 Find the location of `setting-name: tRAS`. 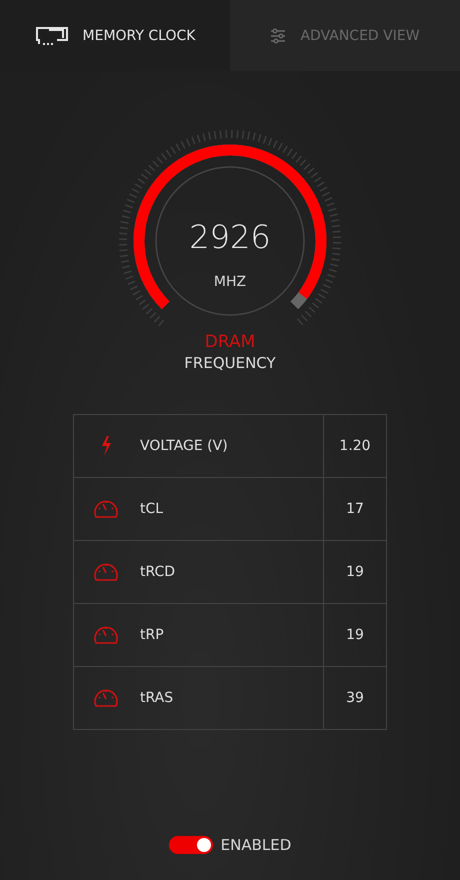

setting-name: tRAS is located at coordinates (157, 698).